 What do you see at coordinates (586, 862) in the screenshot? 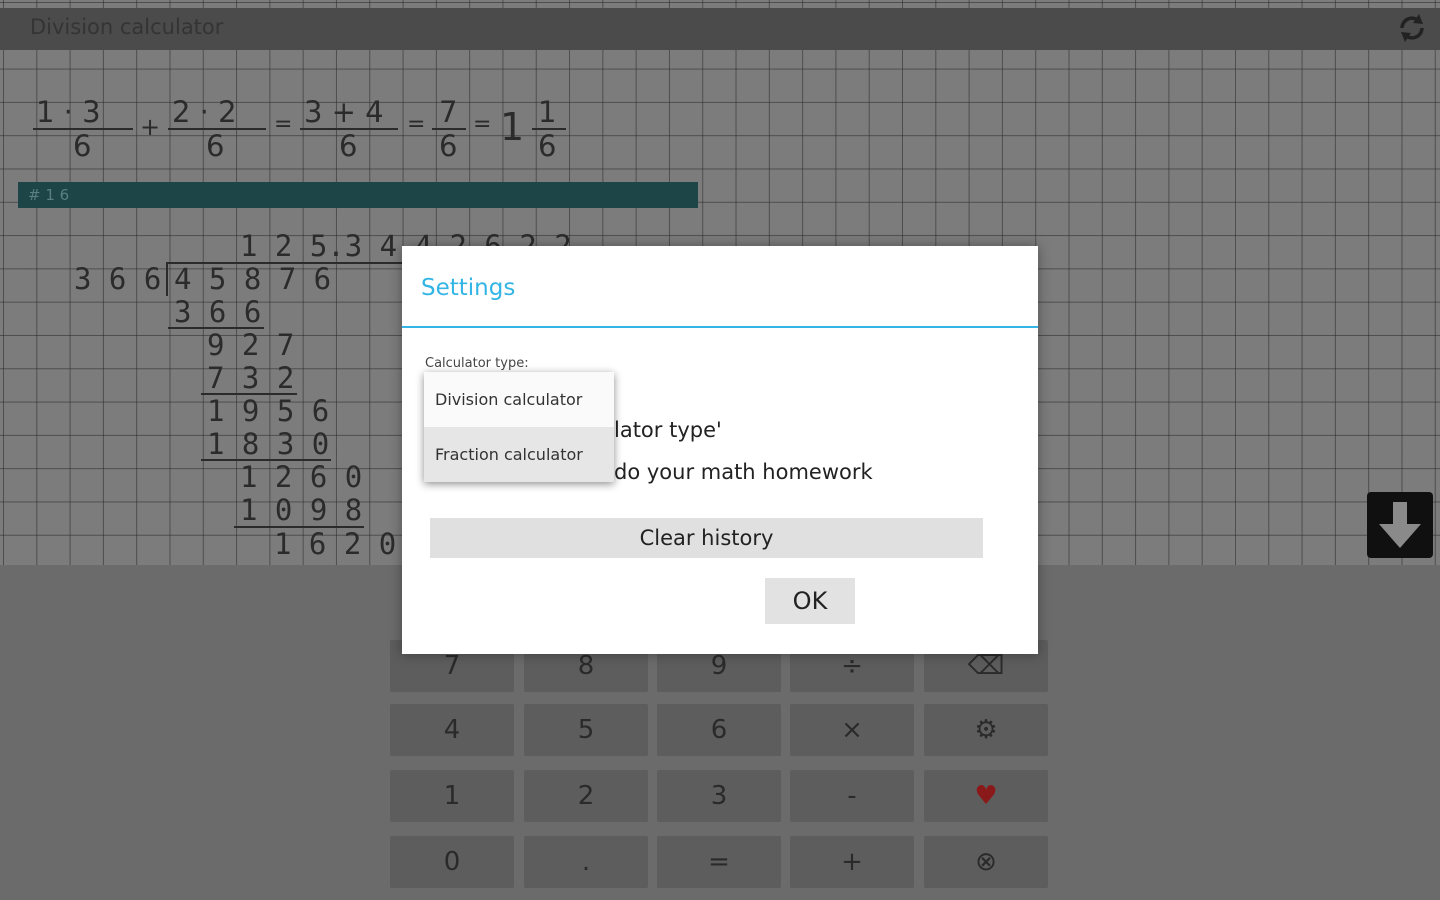
I see `key-decimal: .` at bounding box center [586, 862].